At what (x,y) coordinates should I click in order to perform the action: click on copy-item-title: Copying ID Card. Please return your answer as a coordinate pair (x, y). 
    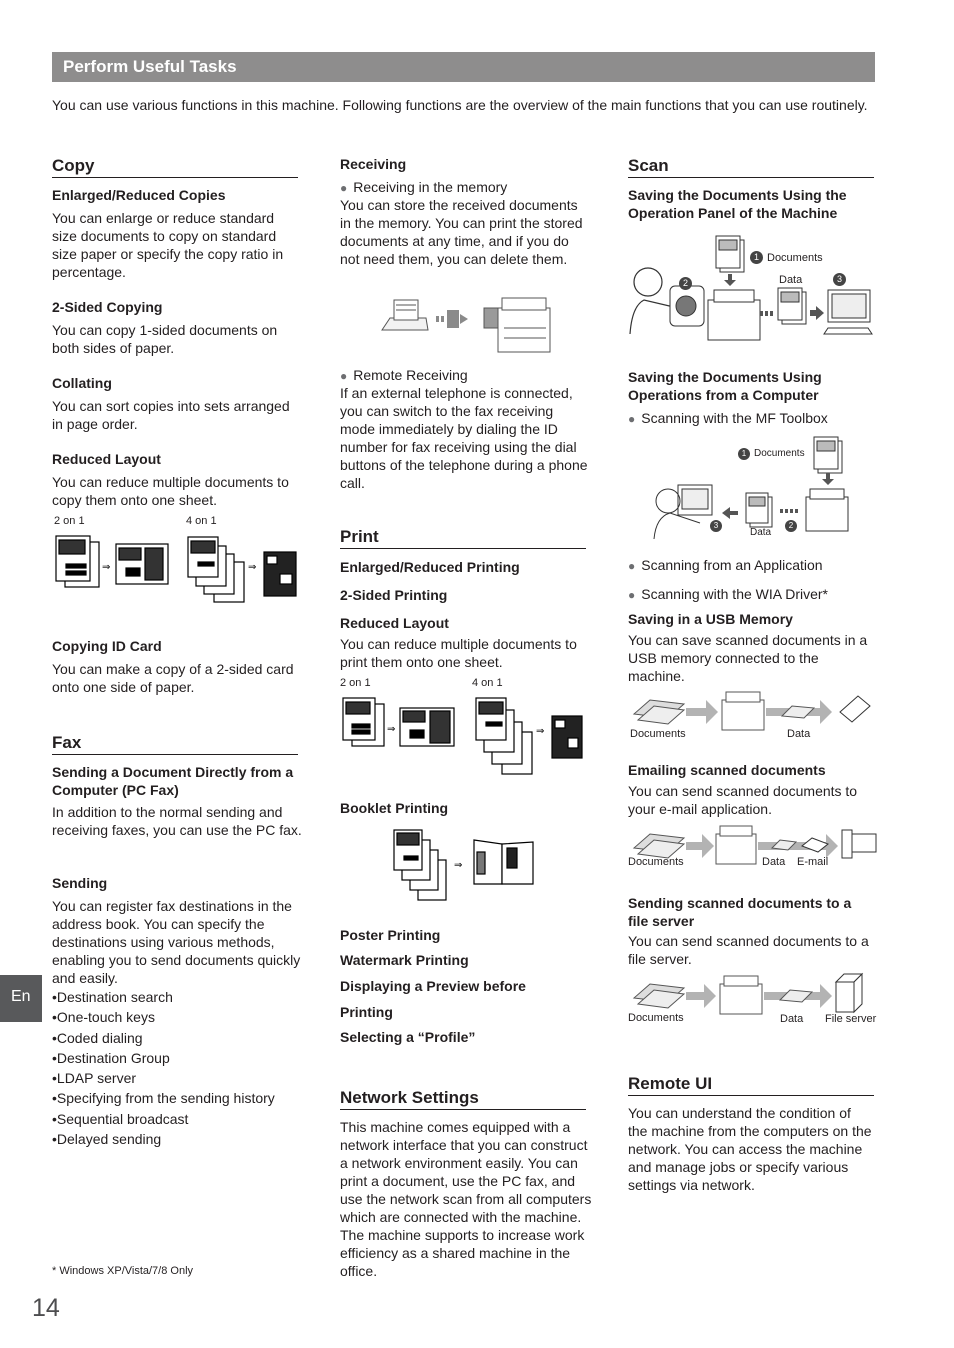
    Looking at the image, I should click on (107, 646).